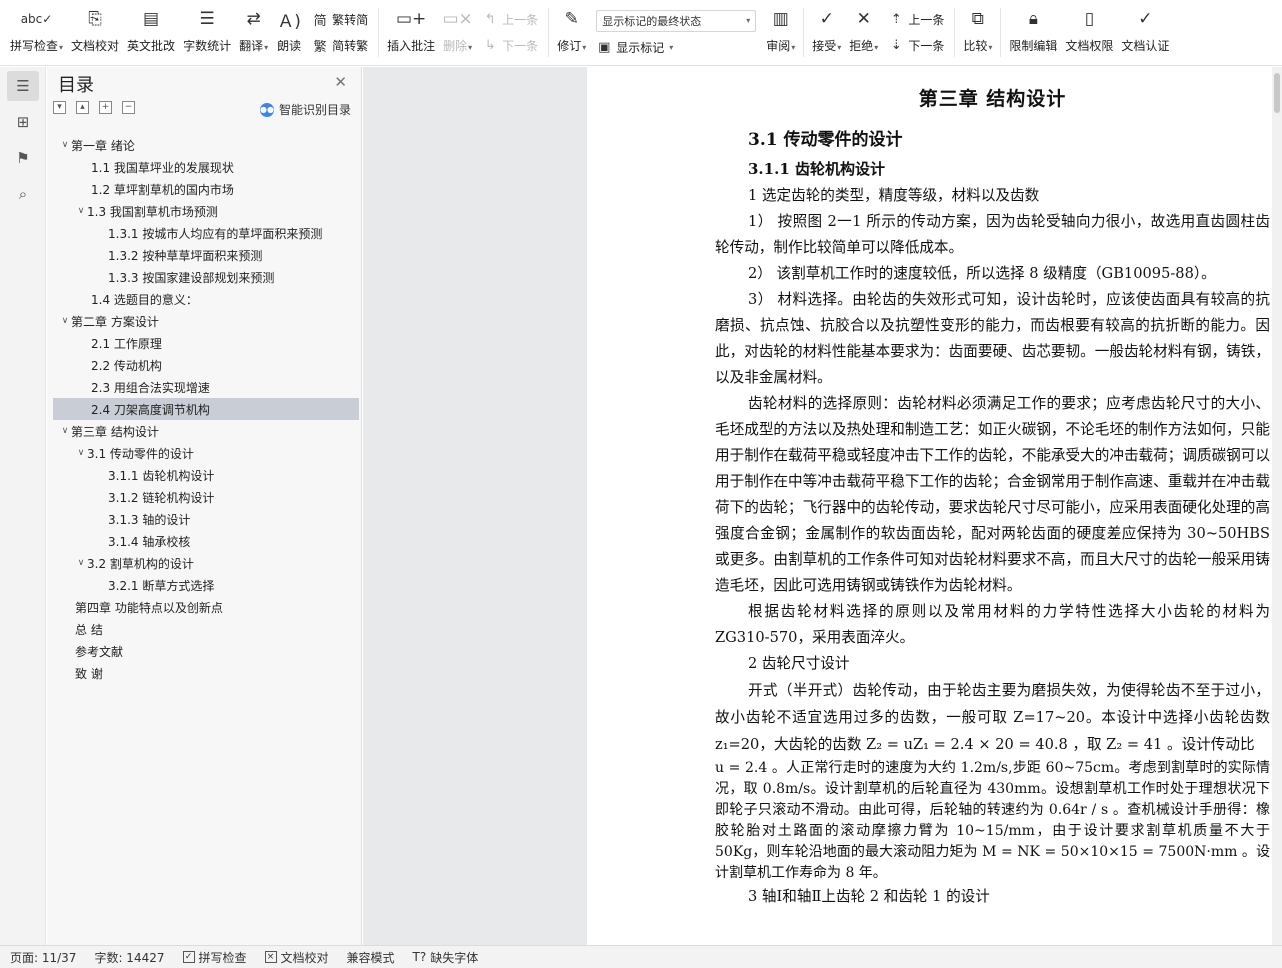 This screenshot has height=968, width=1282. Describe the element at coordinates (149, 541) in the screenshot. I see `toc-item-label: 3.1.4 轴承校核` at that location.